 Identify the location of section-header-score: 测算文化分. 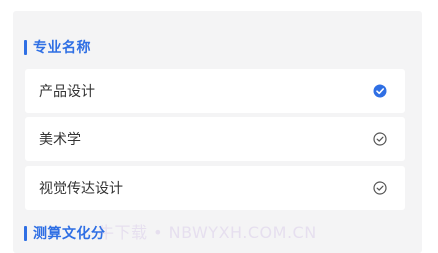
(65, 233).